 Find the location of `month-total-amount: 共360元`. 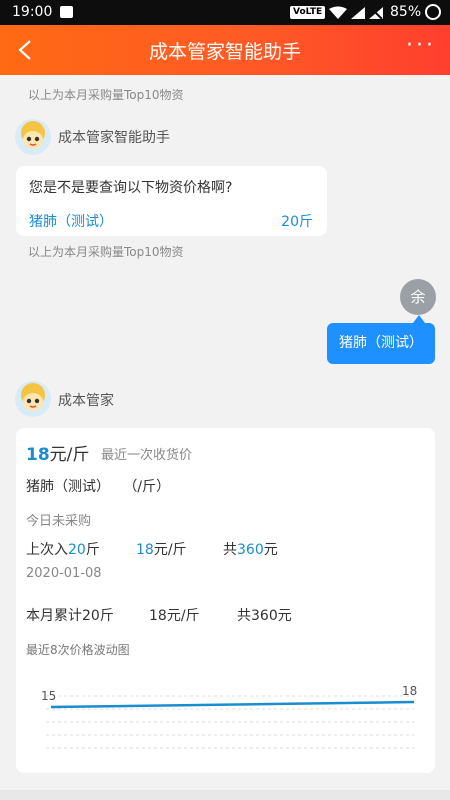

month-total-amount: 共360元 is located at coordinates (264, 616).